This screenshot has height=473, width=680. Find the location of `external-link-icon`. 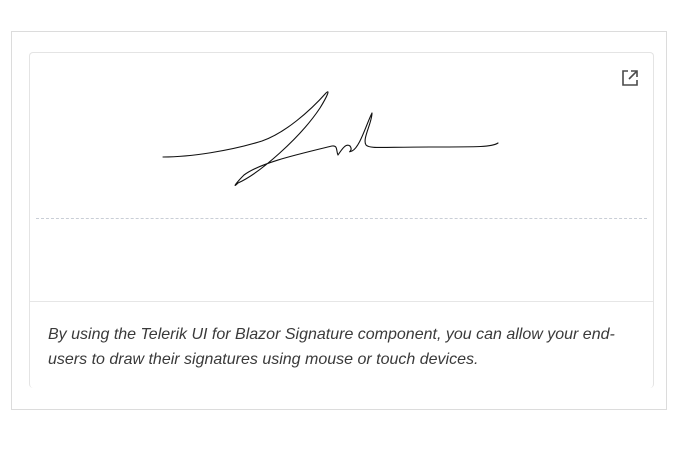

external-link-icon is located at coordinates (630, 78).